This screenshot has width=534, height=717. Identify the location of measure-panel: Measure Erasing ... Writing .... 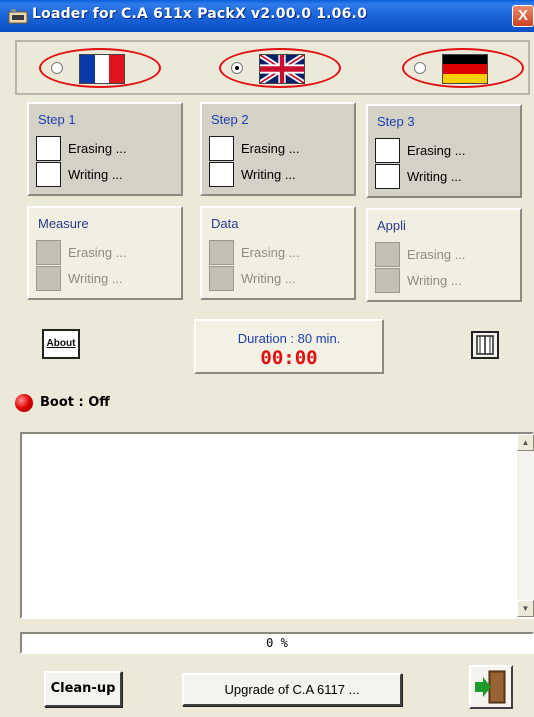
(105, 253).